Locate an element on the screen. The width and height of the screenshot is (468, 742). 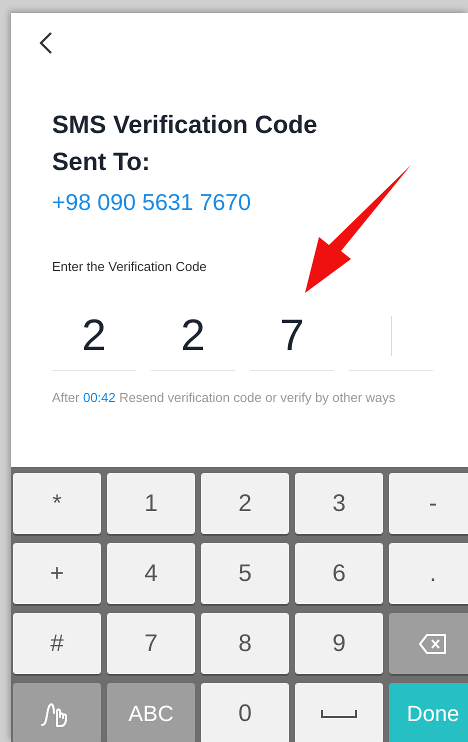
handwriting-key is located at coordinates (57, 712).